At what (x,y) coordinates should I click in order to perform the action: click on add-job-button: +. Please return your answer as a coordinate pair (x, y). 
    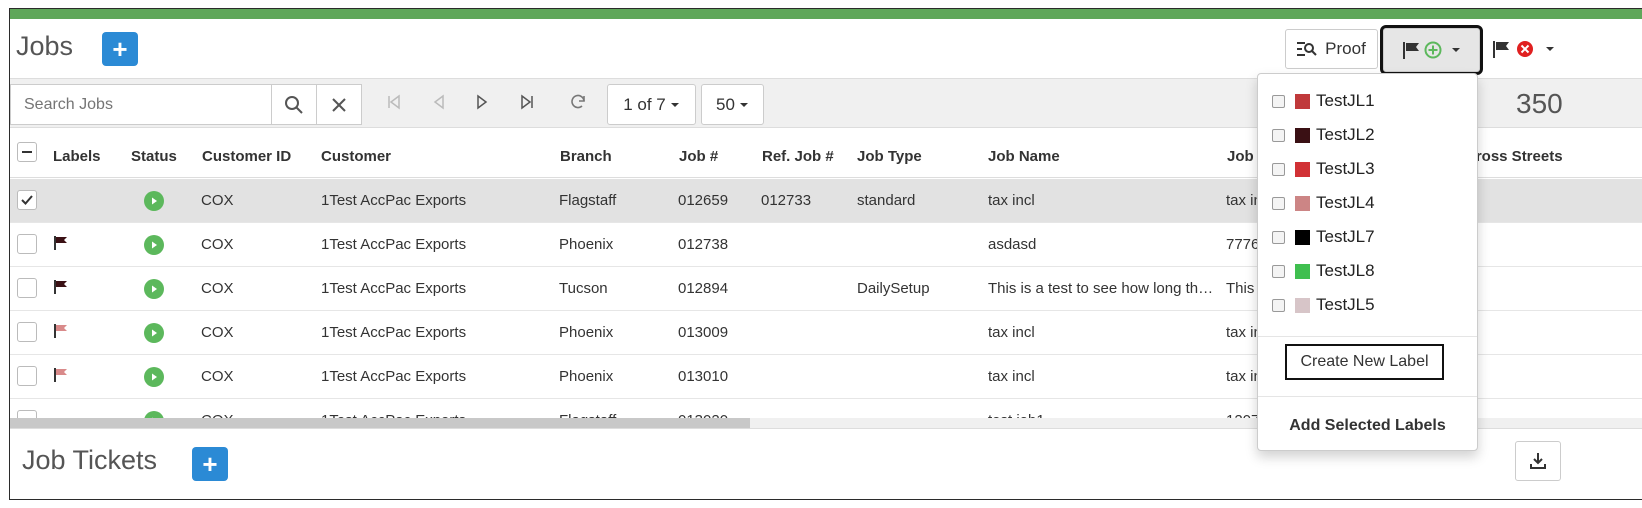
    Looking at the image, I should click on (120, 49).